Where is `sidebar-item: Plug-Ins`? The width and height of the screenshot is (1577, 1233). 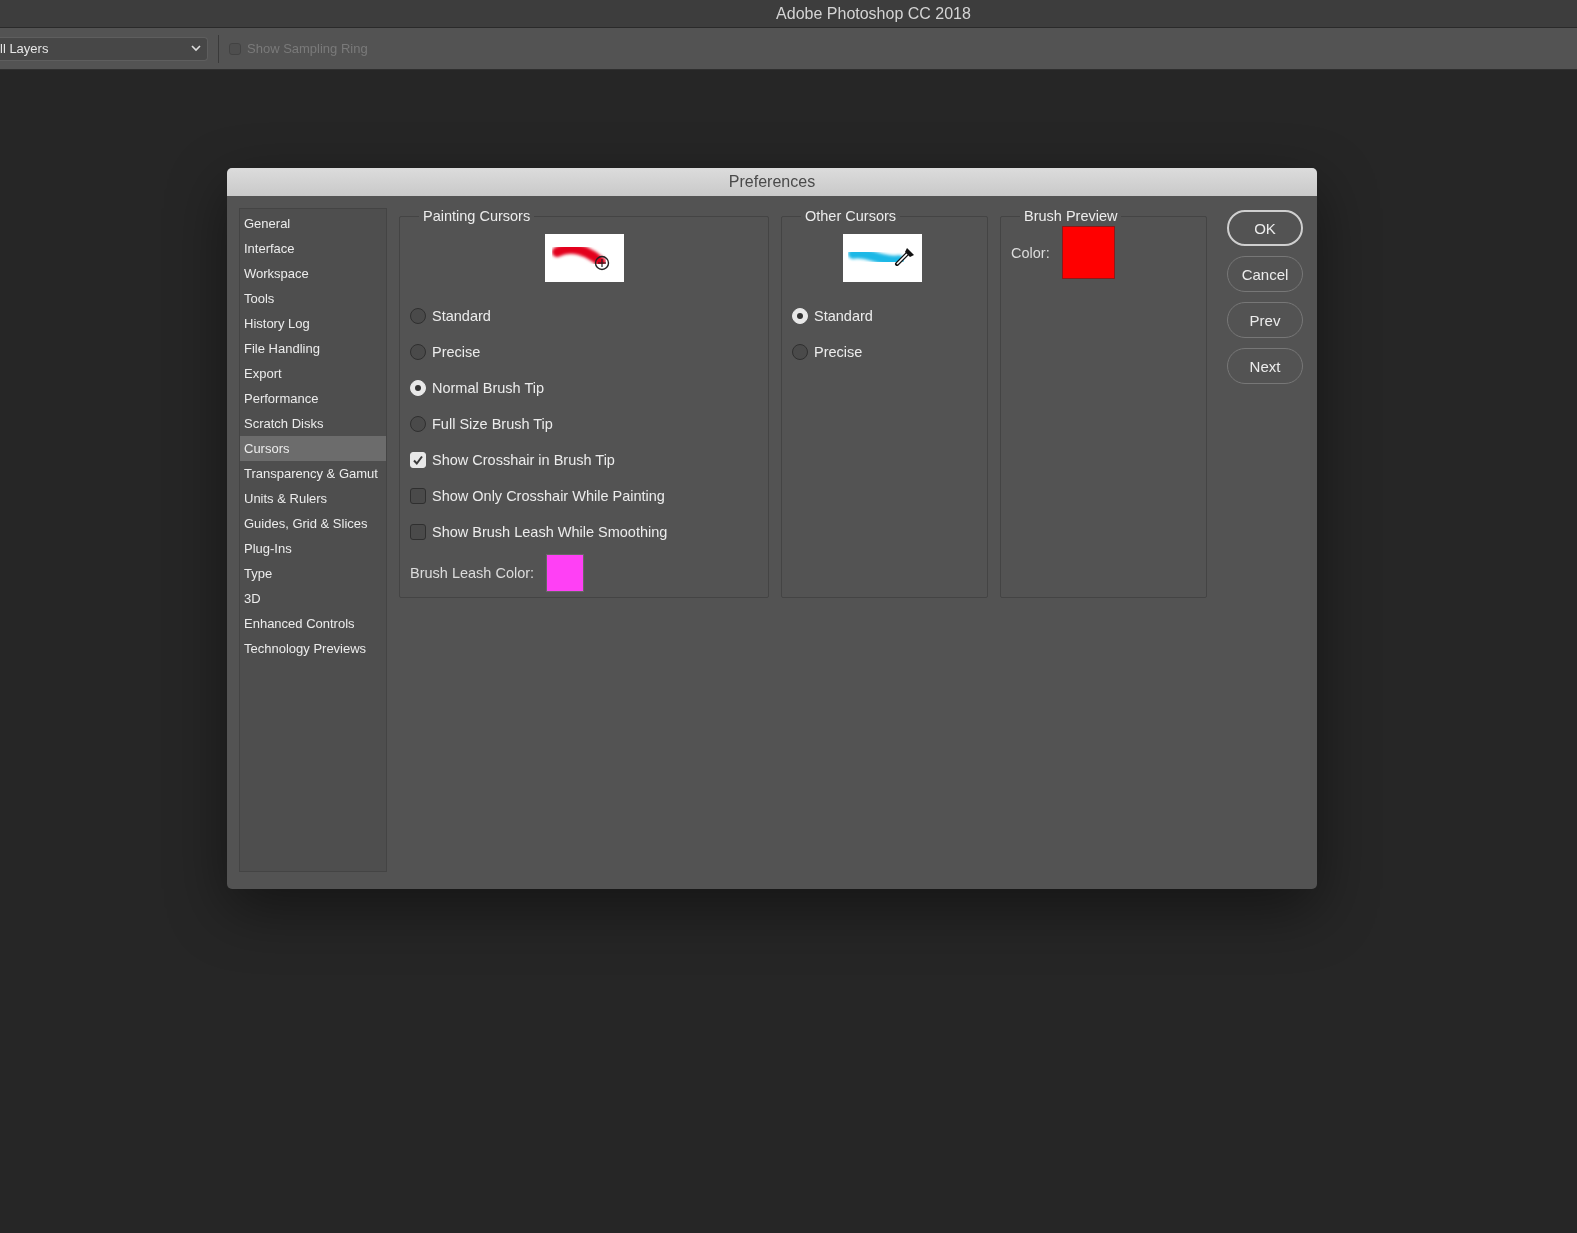
sidebar-item: Plug-Ins is located at coordinates (313, 548).